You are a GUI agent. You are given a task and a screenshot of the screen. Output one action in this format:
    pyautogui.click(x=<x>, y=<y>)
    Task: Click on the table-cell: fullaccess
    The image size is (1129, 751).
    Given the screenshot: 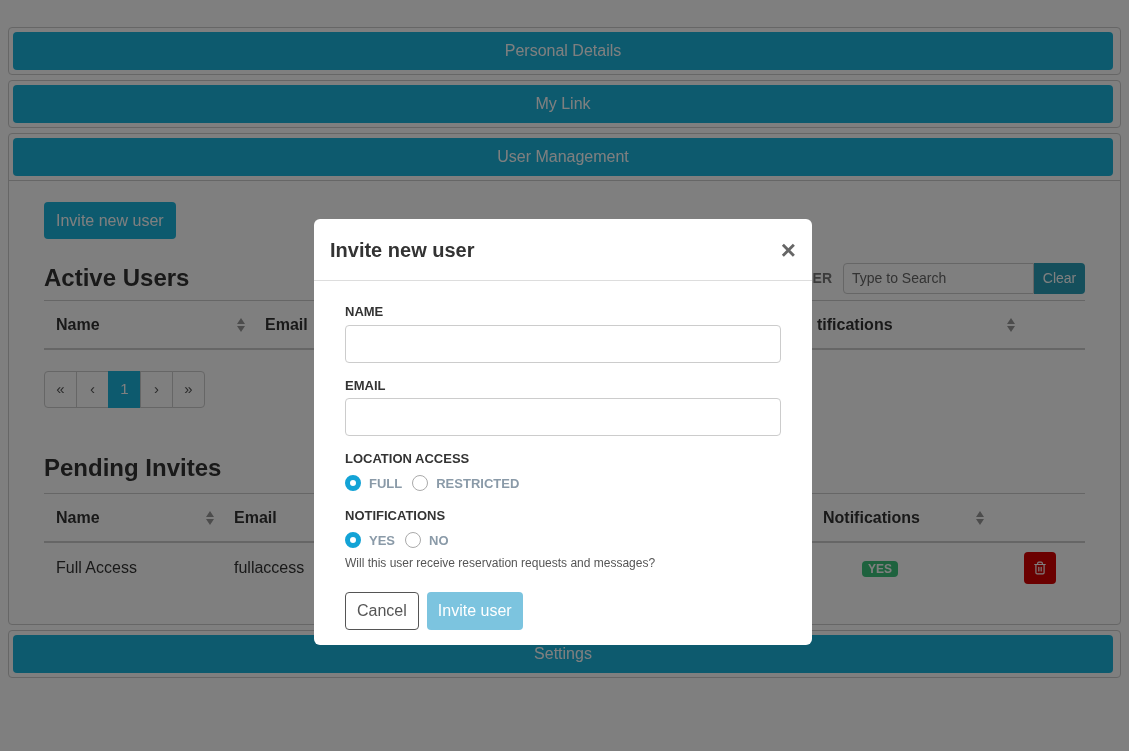 What is the action you would take?
    pyautogui.click(x=269, y=567)
    